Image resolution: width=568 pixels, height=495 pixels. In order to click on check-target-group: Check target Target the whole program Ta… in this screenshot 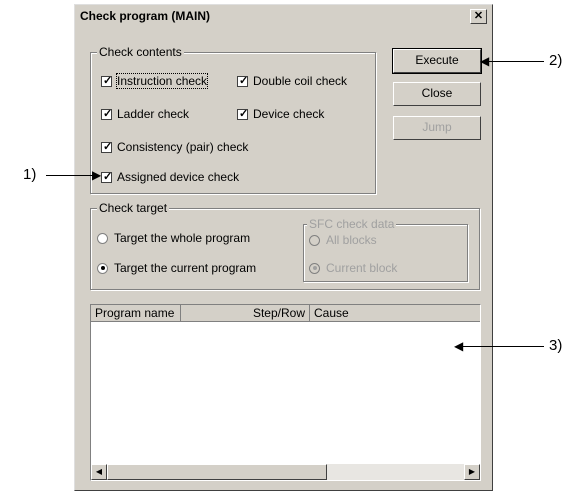, I will do `click(285, 245)`.